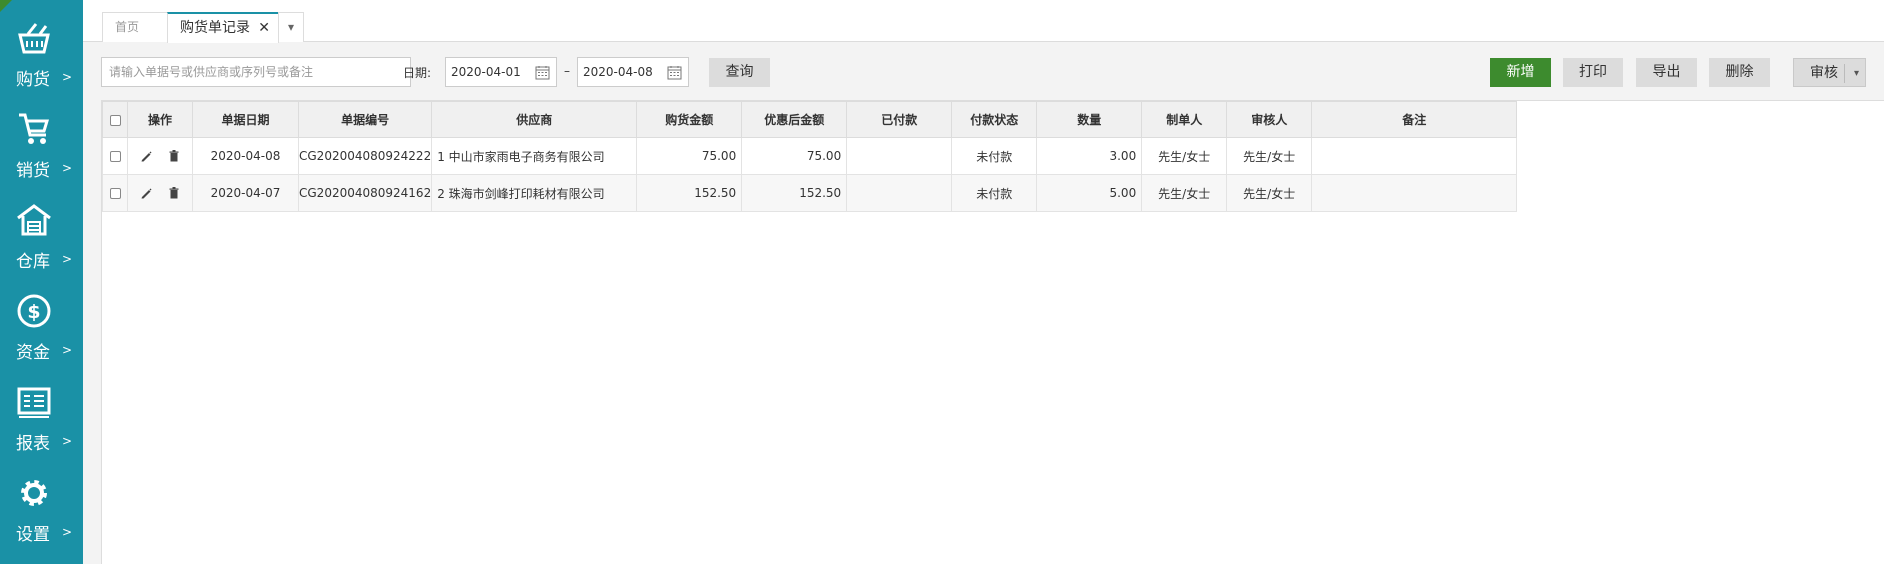 The width and height of the screenshot is (1884, 564). What do you see at coordinates (33, 80) in the screenshot?
I see `sidebar-item-label: 购货` at bounding box center [33, 80].